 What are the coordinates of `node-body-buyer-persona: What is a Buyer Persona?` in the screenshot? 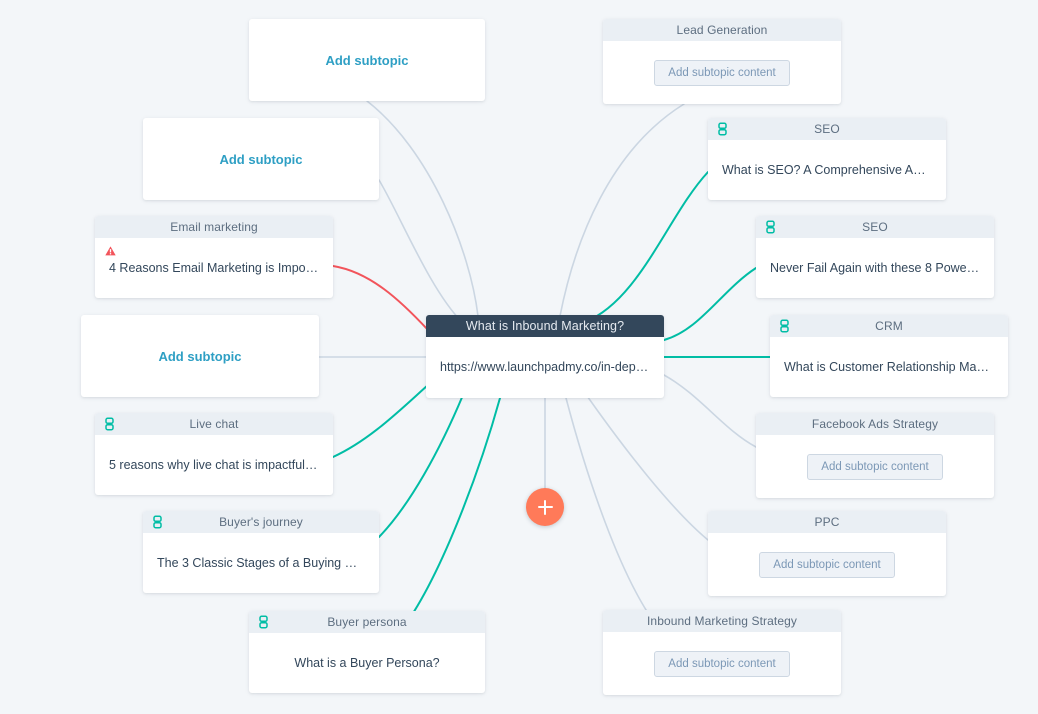 It's located at (367, 663).